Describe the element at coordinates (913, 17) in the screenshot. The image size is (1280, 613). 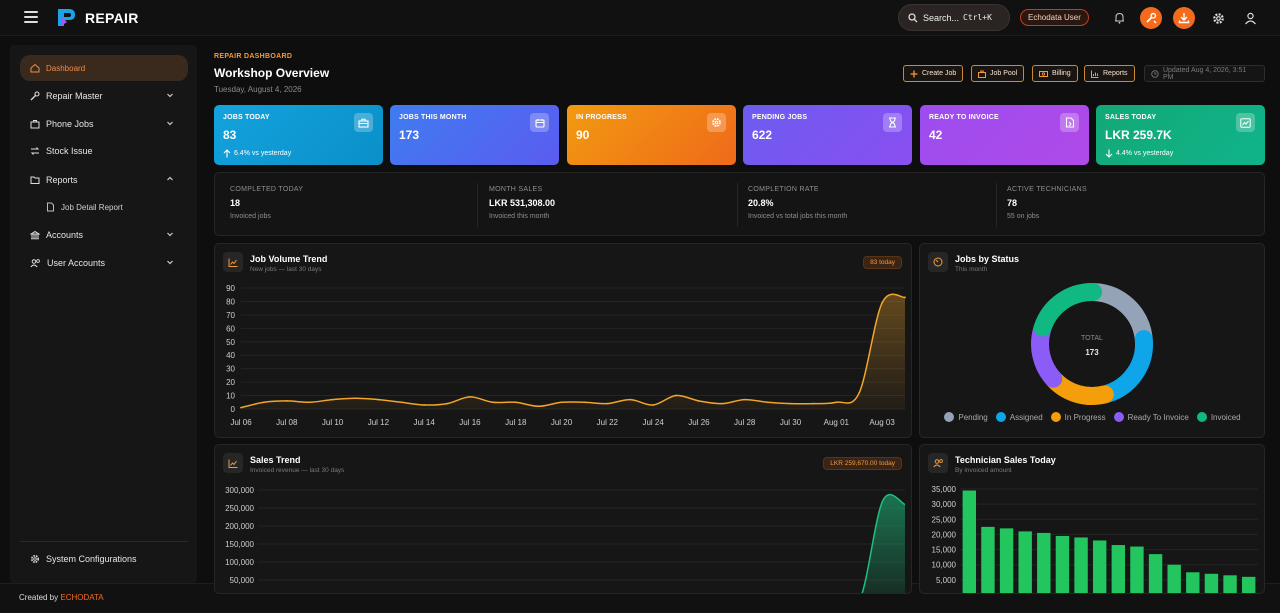
I see `search-icon` at that location.